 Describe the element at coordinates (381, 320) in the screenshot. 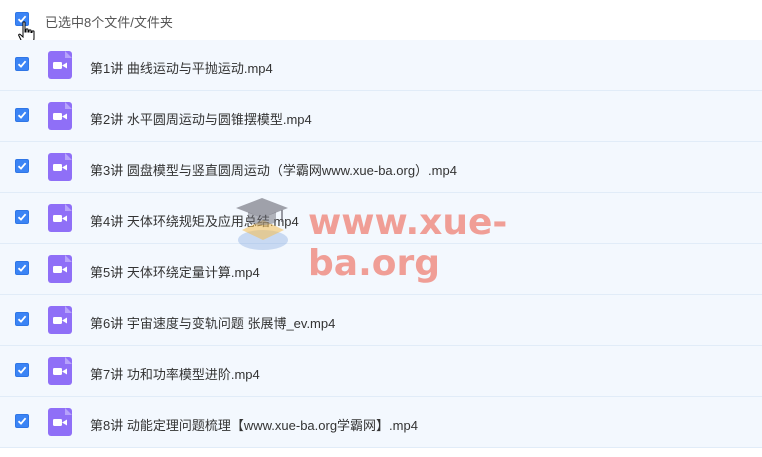

I see `file-row: 第6讲 宇宙速度与变轨问题 张展博_ev.mp4` at that location.